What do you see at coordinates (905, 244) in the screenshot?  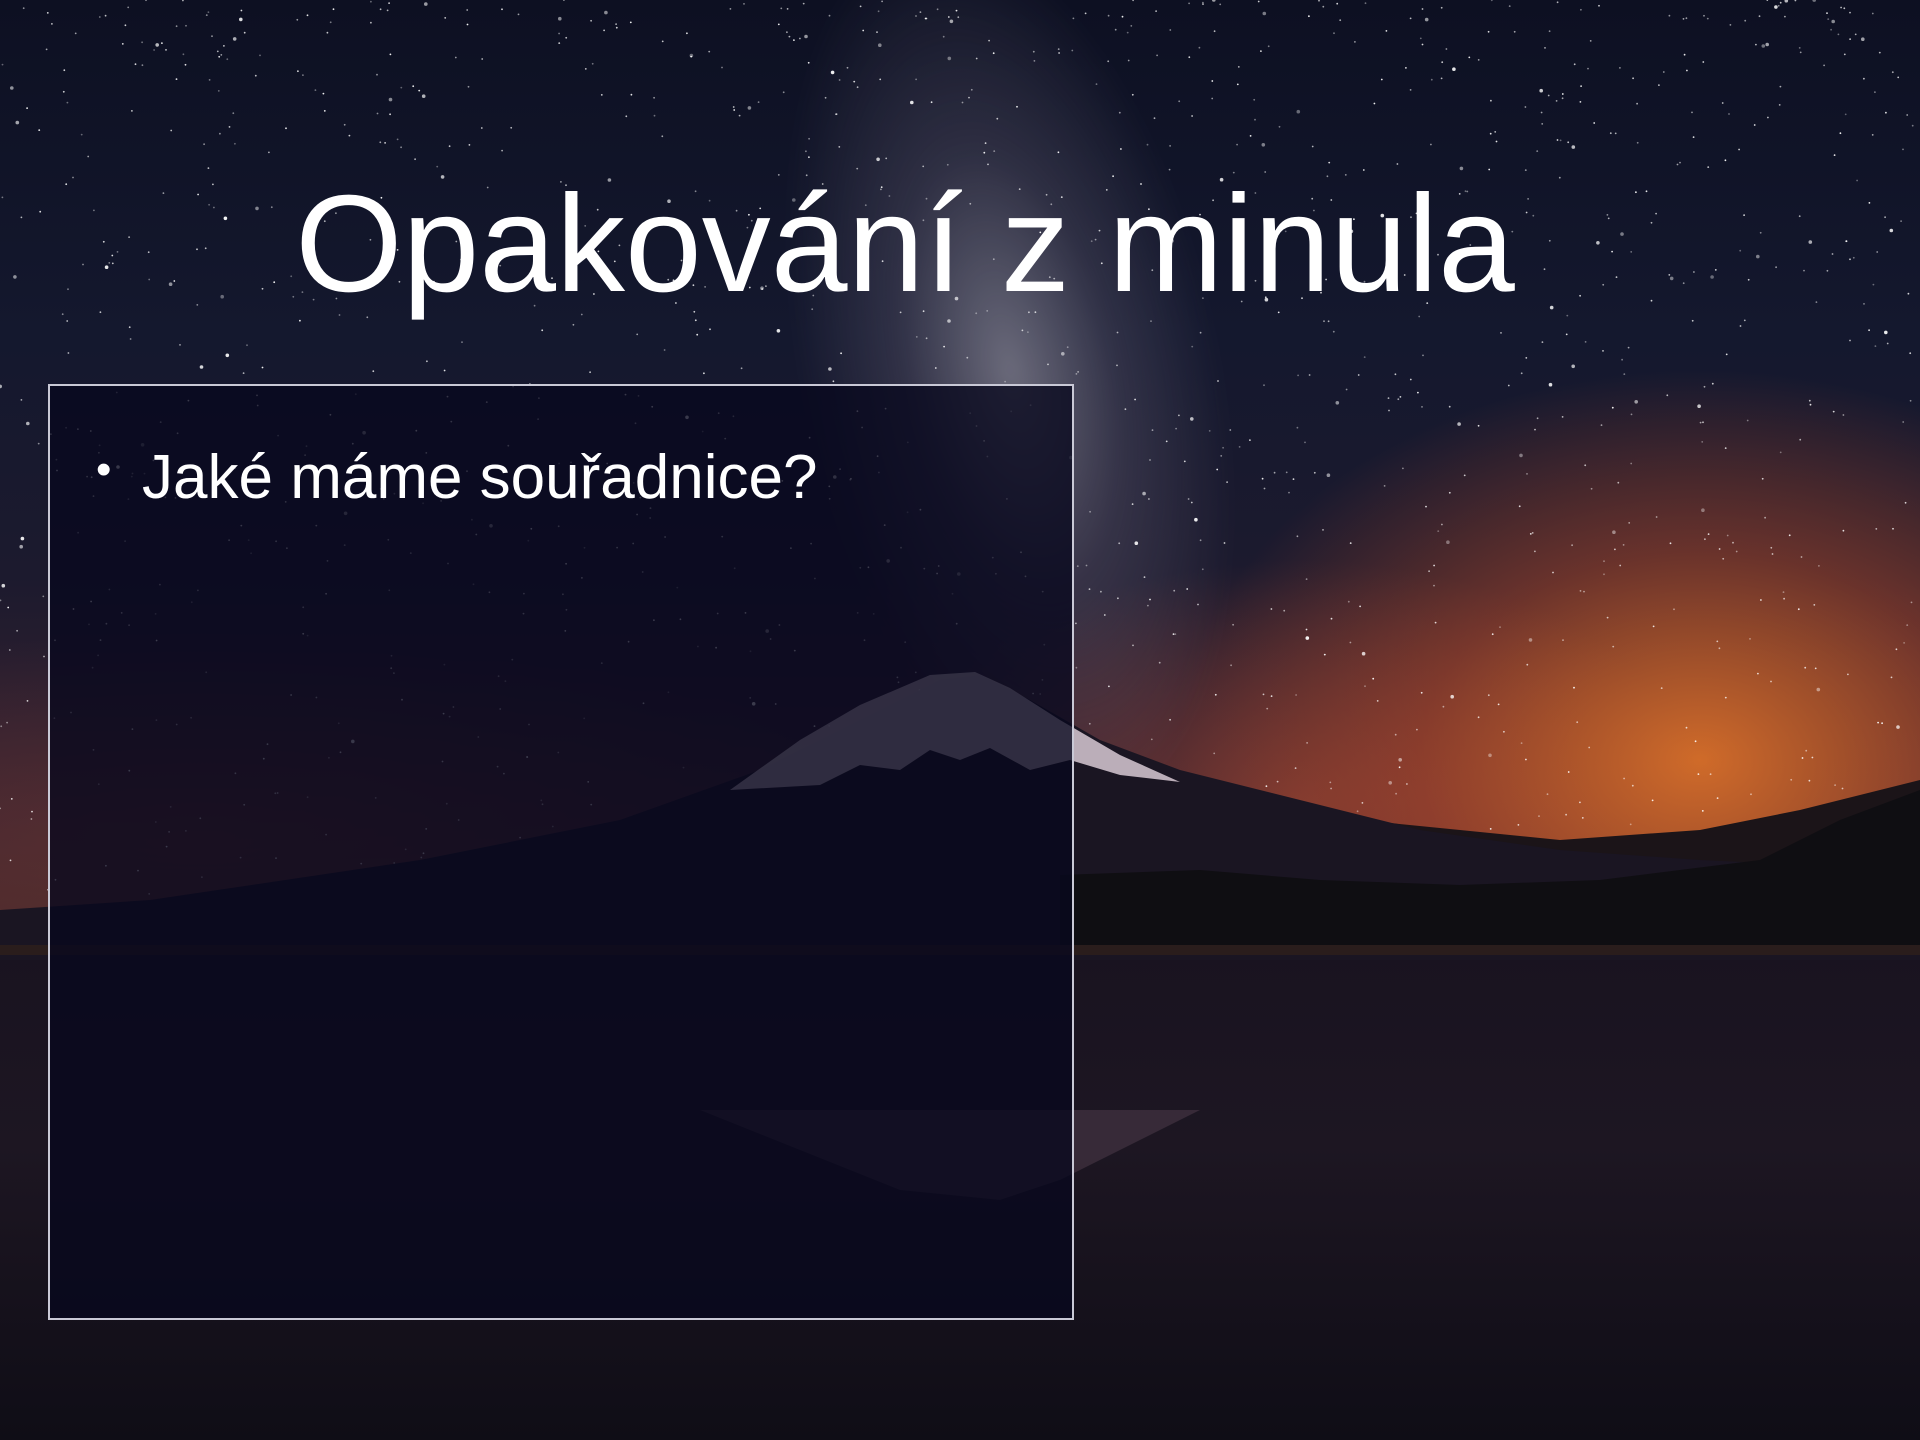 I see `slide-title: Opakování z minula` at bounding box center [905, 244].